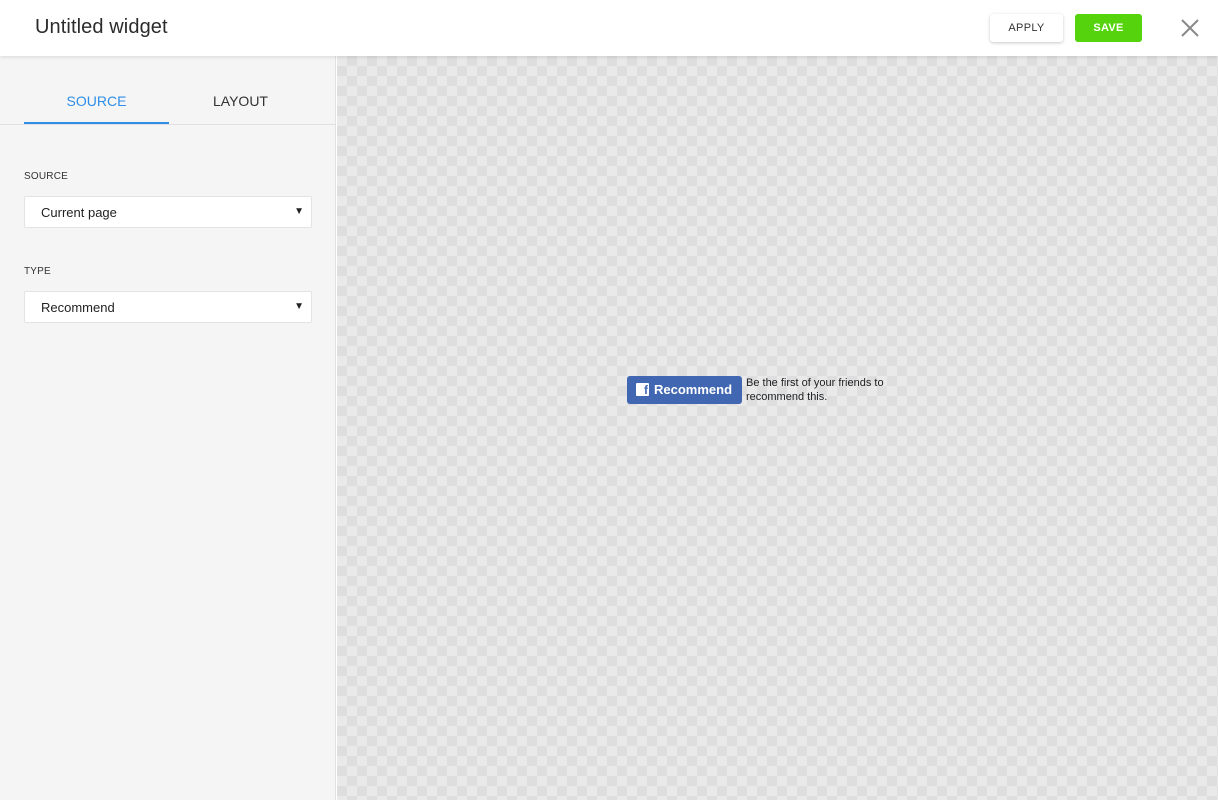 This screenshot has height=800, width=1218. I want to click on source-field-label: SOURCE, so click(46, 176).